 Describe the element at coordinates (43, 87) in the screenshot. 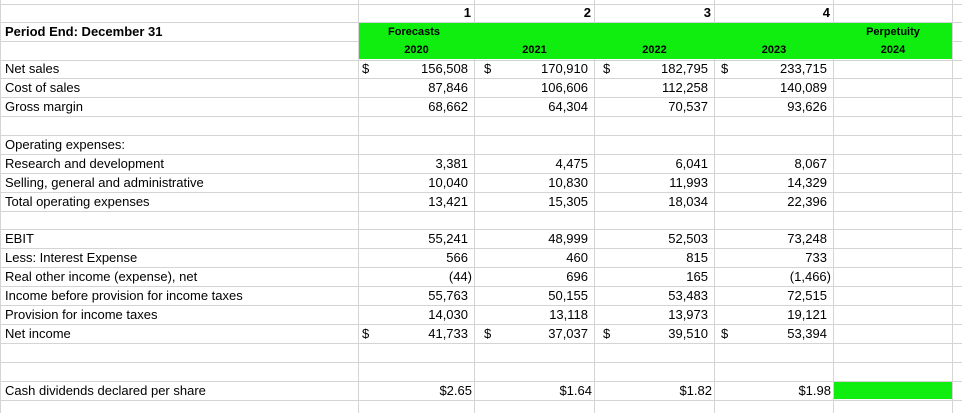

I see `row-label-cost-of-sales: Cost of sales` at that location.